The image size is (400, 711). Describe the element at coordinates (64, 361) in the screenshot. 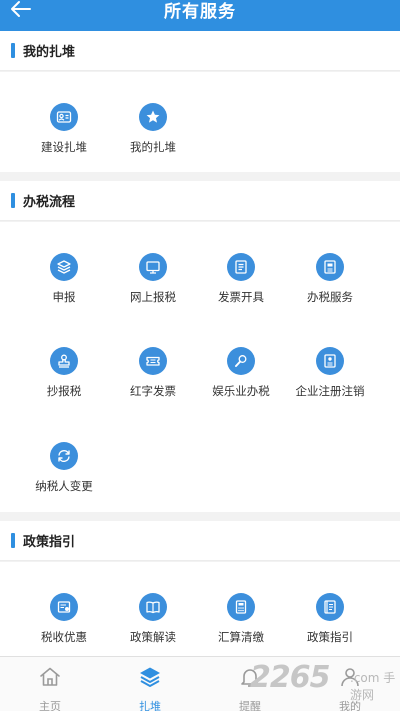

I see `stamp-icon` at that location.